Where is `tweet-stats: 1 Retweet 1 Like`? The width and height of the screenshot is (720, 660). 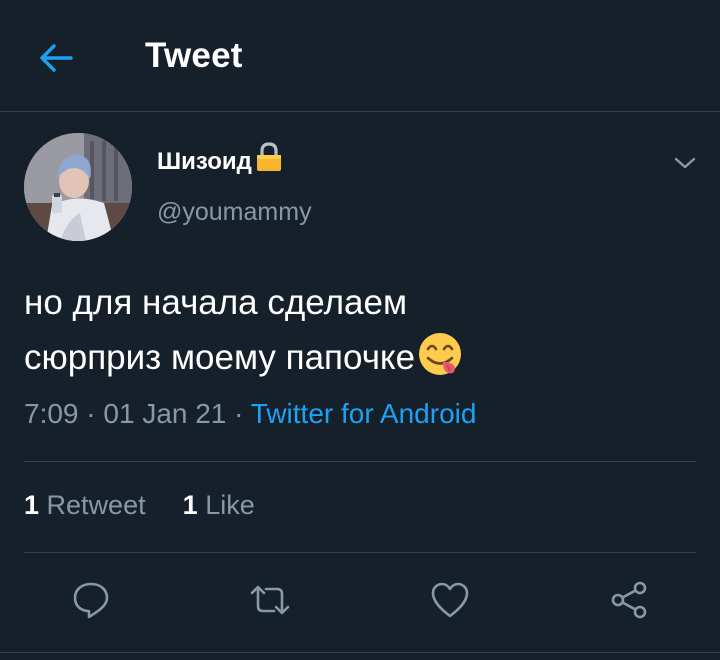 tweet-stats: 1 Retweet 1 Like is located at coordinates (139, 505).